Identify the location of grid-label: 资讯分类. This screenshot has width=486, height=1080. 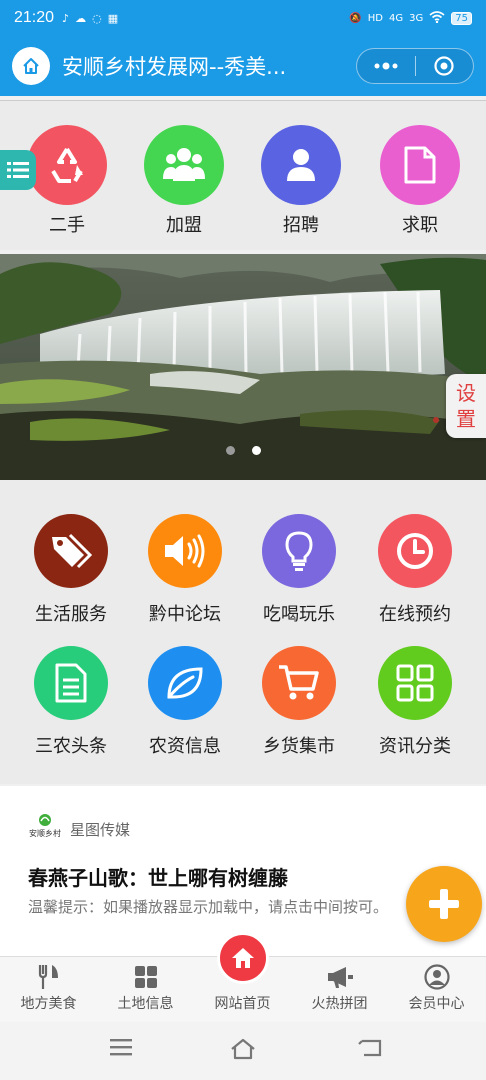
(415, 746).